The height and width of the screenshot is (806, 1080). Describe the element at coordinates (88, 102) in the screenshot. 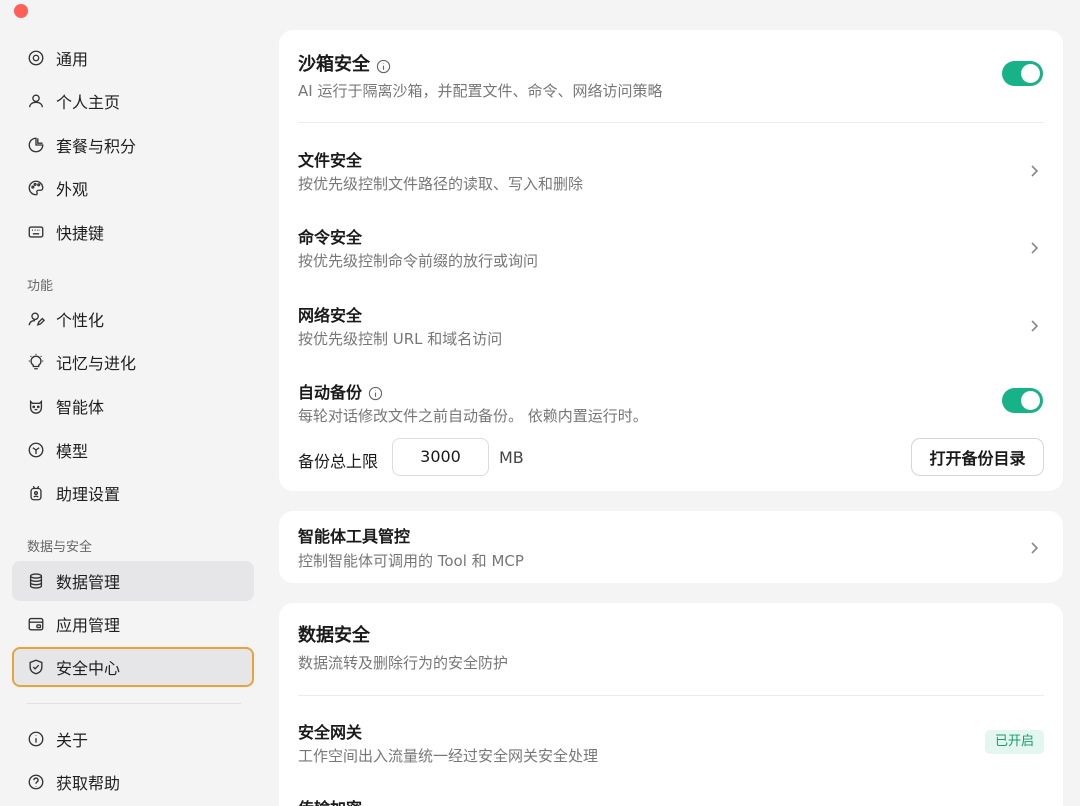

I see `sidebar-item-label: 个人主页` at that location.